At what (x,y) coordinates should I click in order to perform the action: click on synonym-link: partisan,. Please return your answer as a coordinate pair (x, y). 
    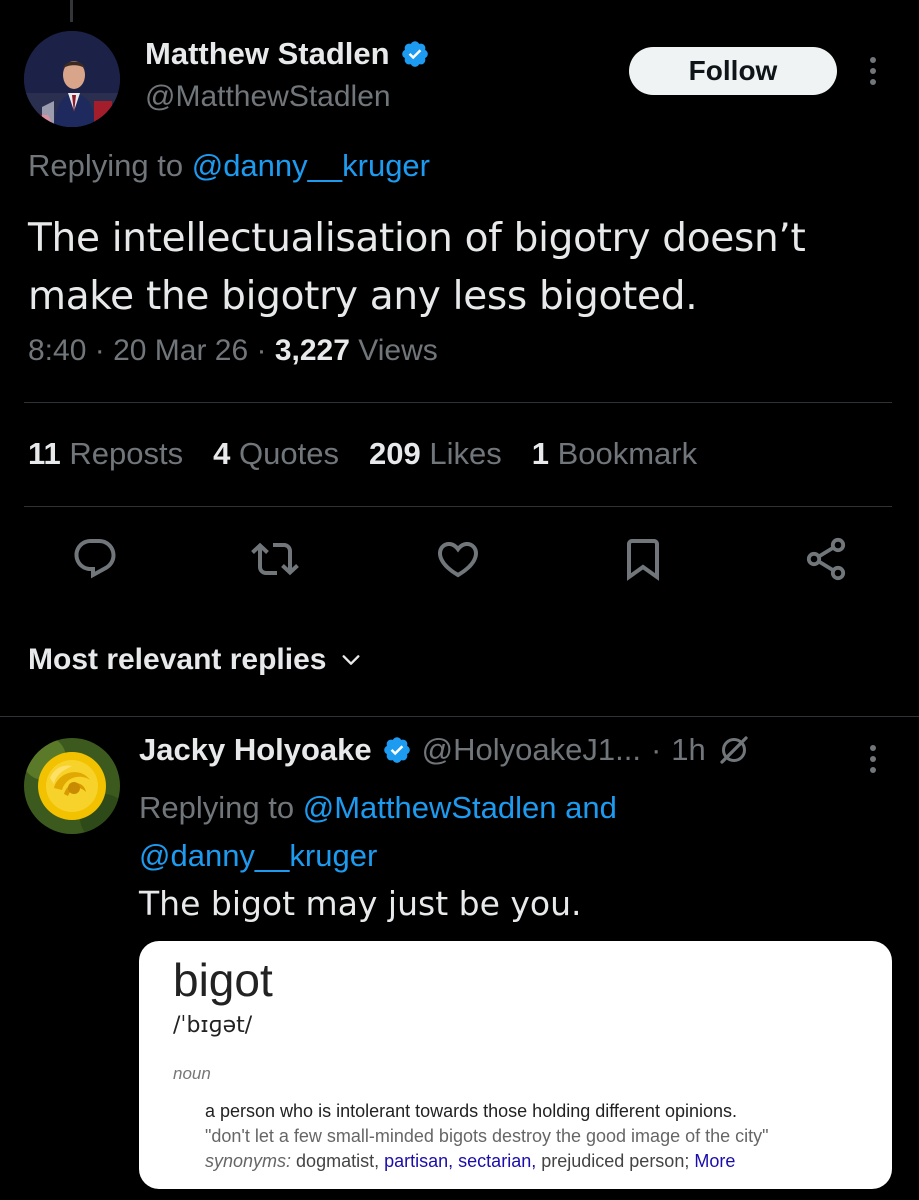
    Looking at the image, I should click on (419, 1161).